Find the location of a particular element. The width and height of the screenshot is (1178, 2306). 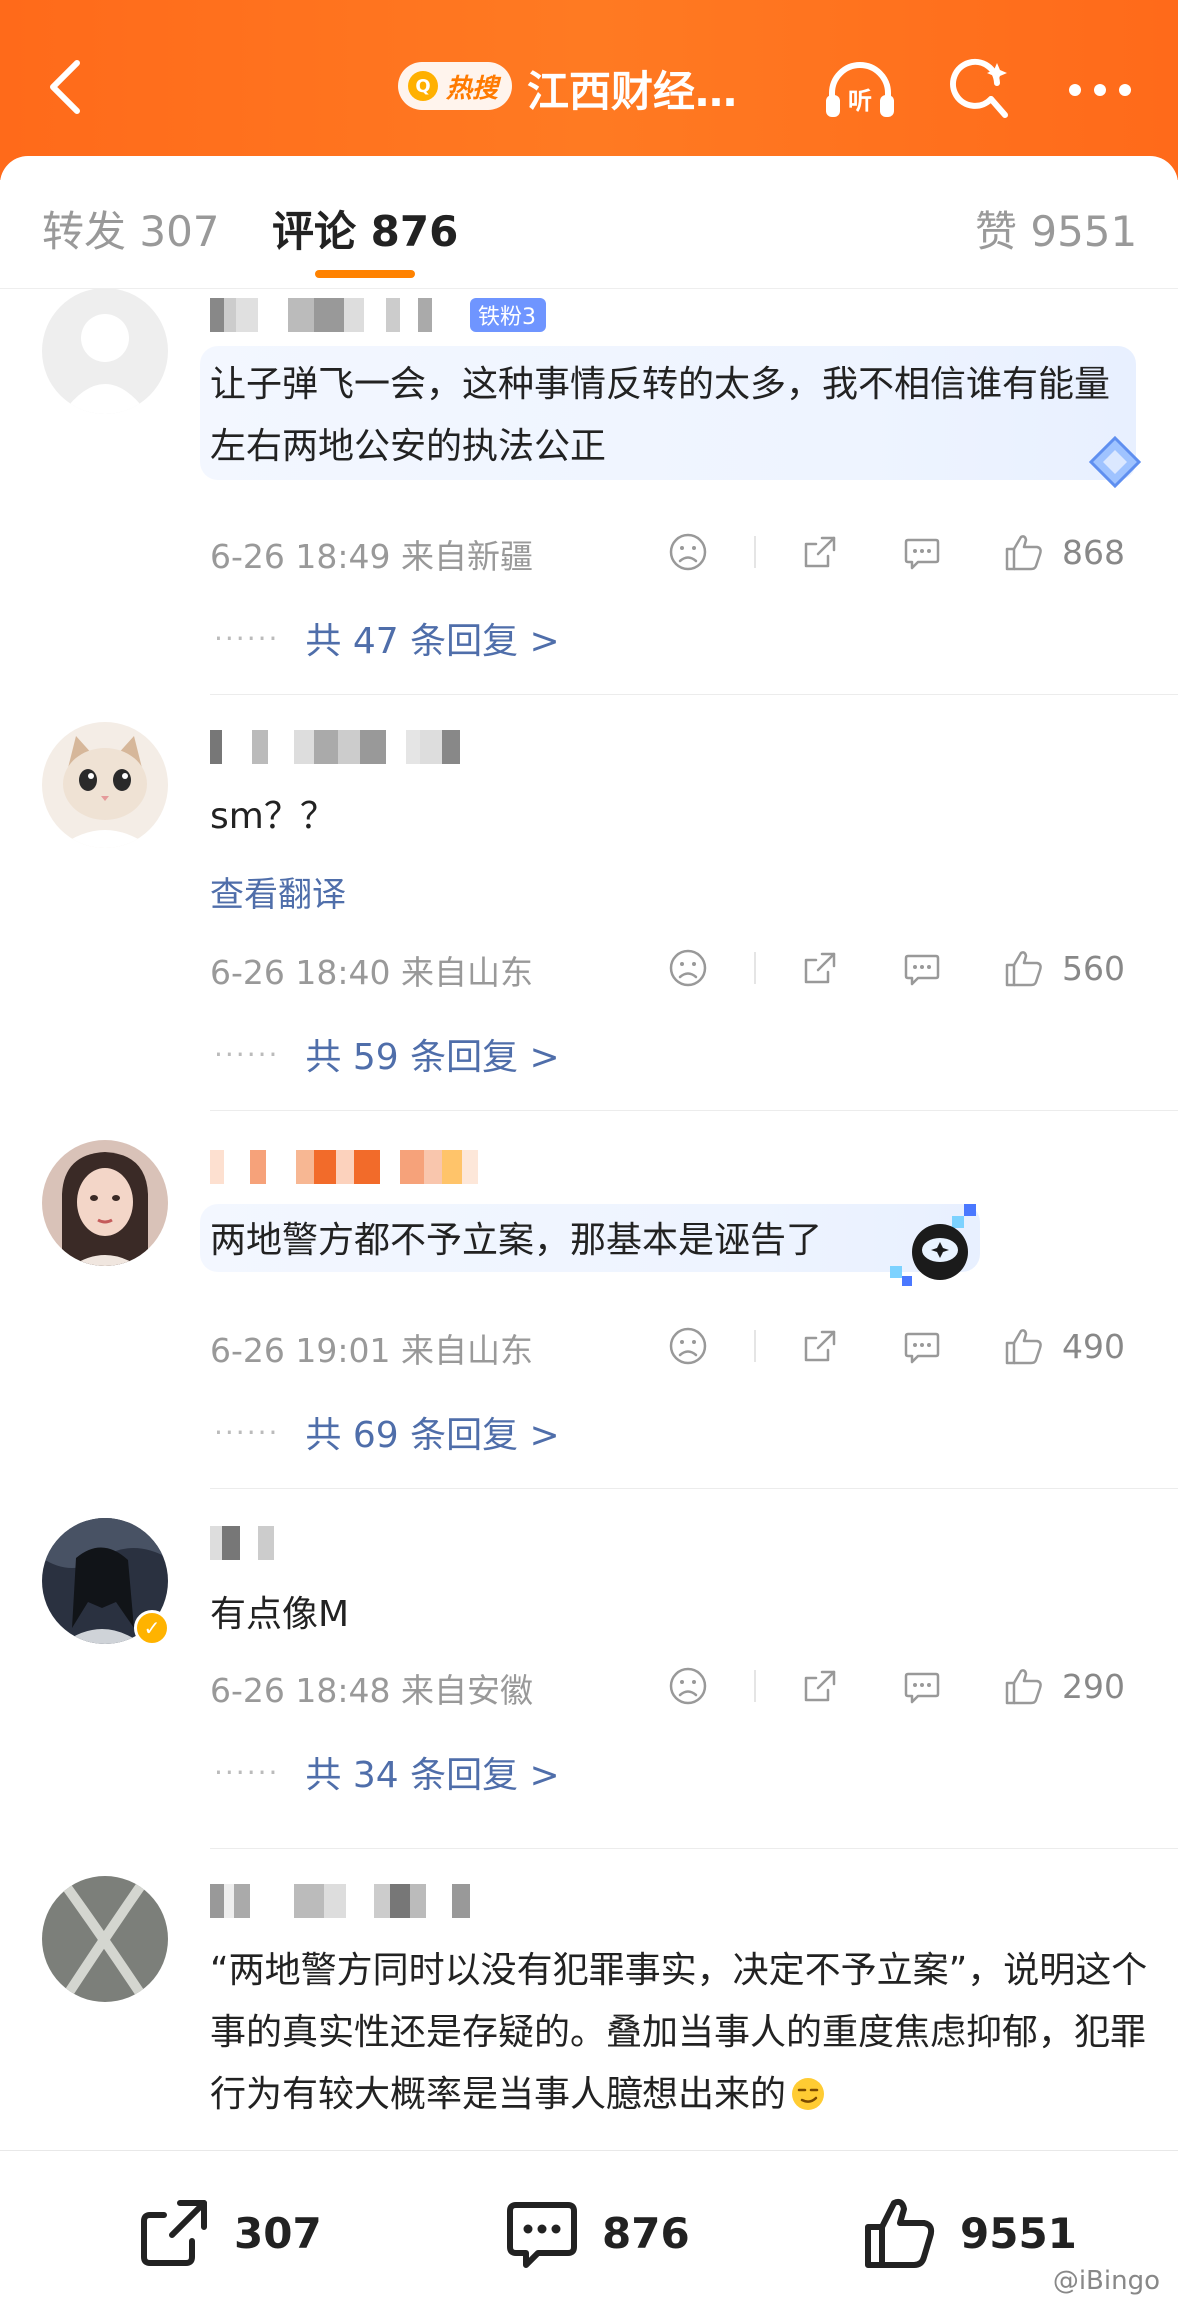

search-button is located at coordinates (980, 90).